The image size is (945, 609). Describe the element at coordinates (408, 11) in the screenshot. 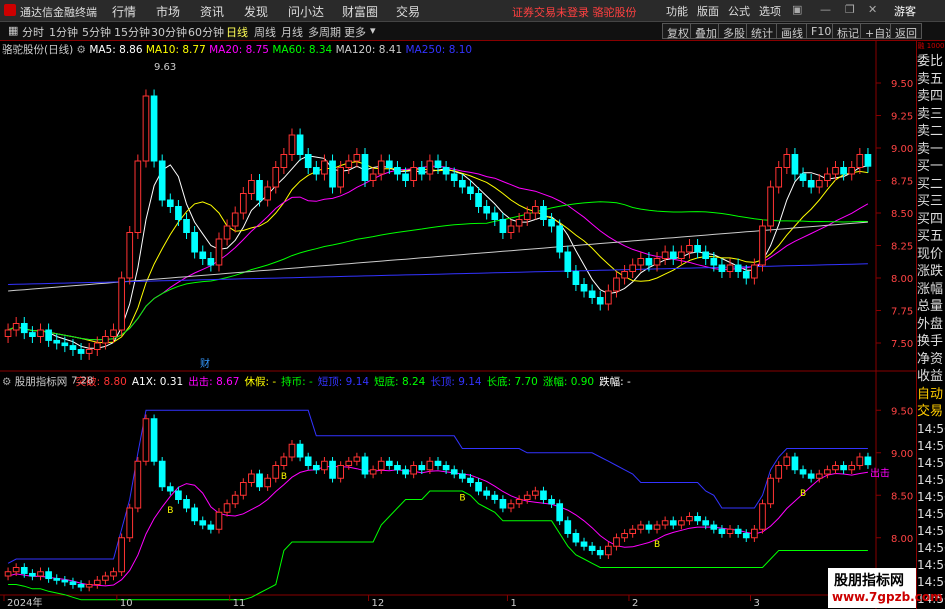

I see `menu-item-trade: 交易` at that location.